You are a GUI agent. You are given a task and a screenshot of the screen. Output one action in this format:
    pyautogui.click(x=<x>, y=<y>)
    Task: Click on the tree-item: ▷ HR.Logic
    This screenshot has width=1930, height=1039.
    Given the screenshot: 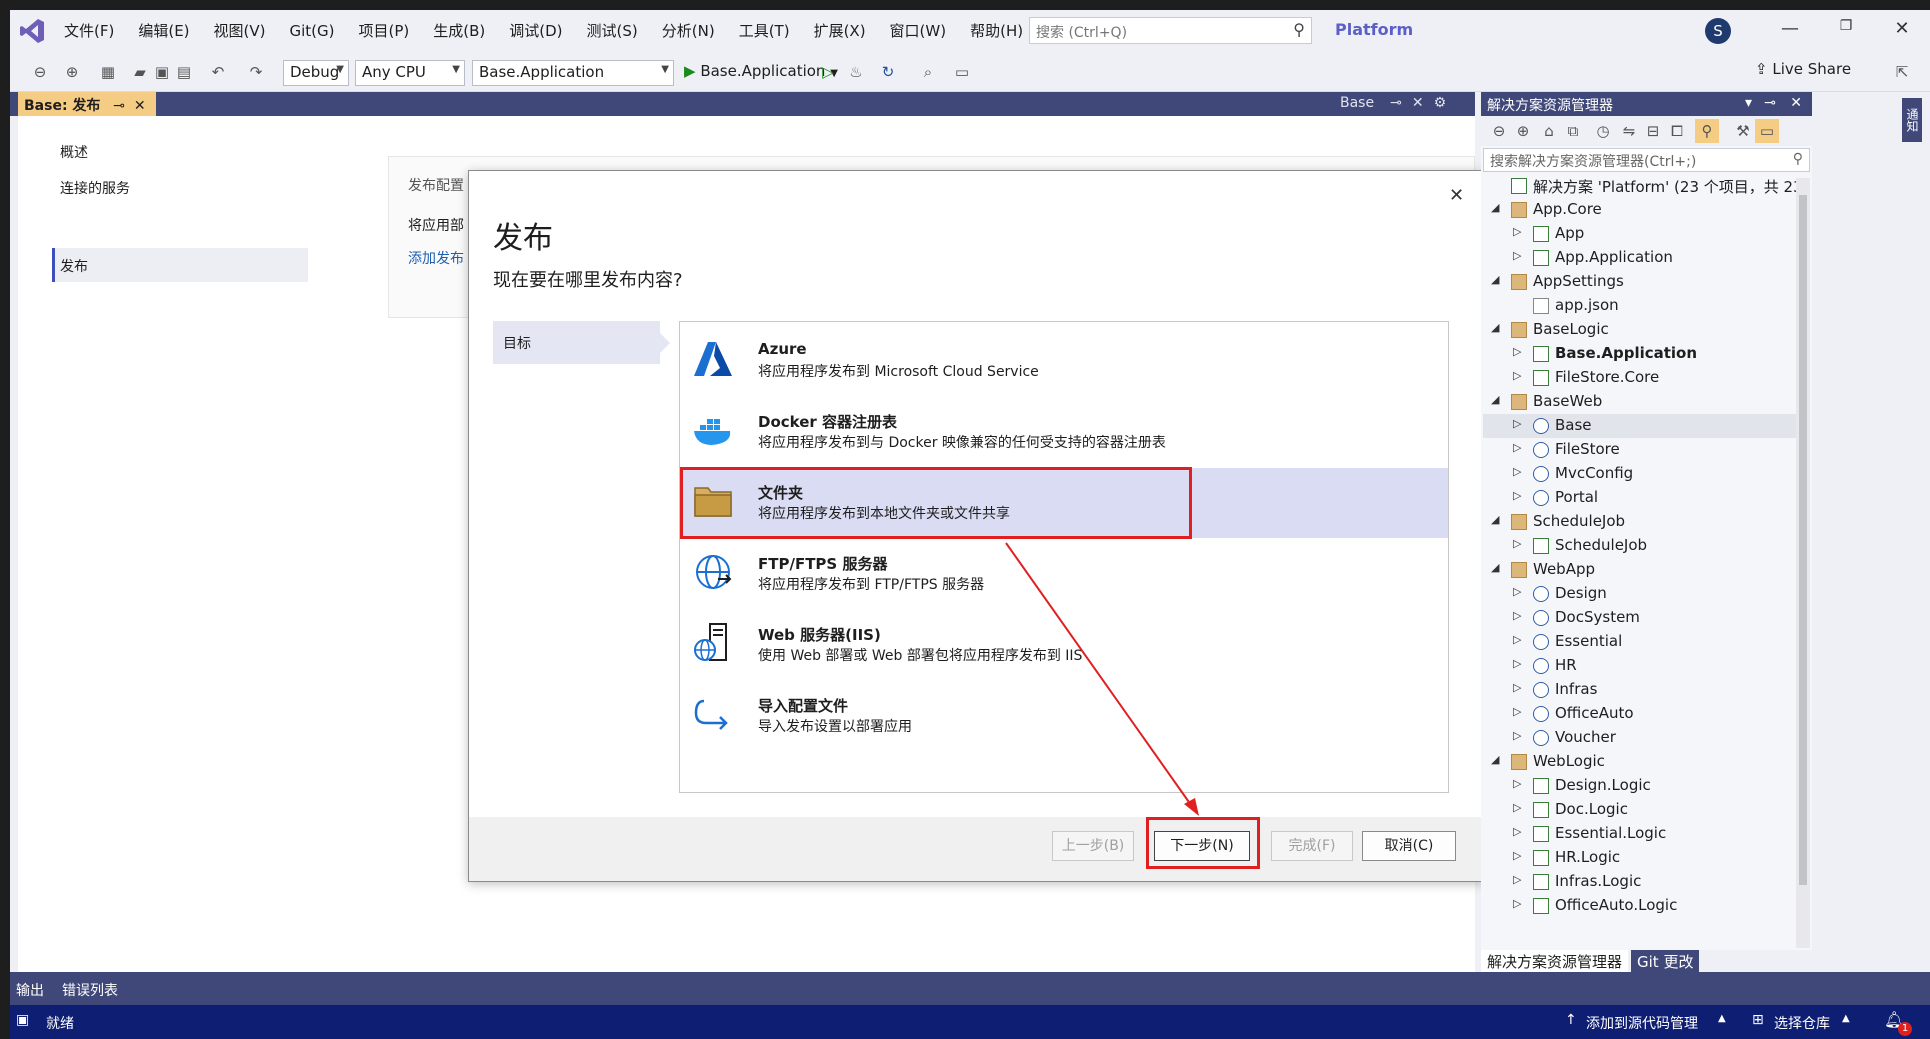 What is the action you would take?
    pyautogui.click(x=1639, y=858)
    